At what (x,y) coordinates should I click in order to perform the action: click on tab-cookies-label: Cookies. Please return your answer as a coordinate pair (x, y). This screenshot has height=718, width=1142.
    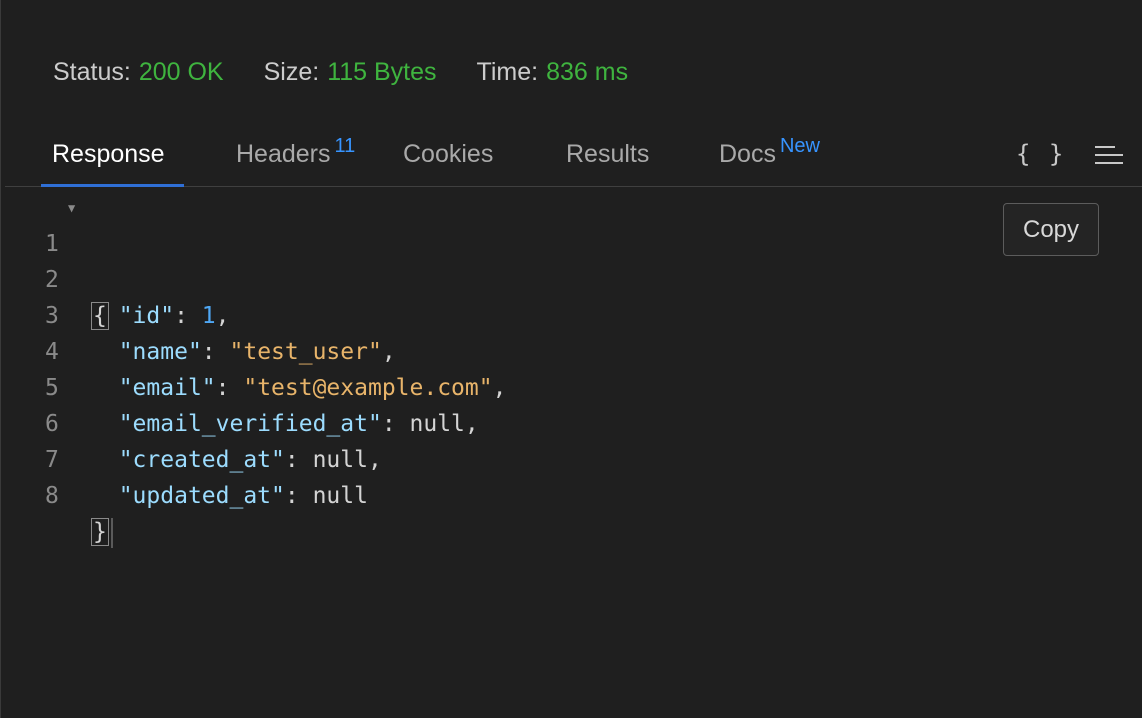
    Looking at the image, I should click on (448, 154).